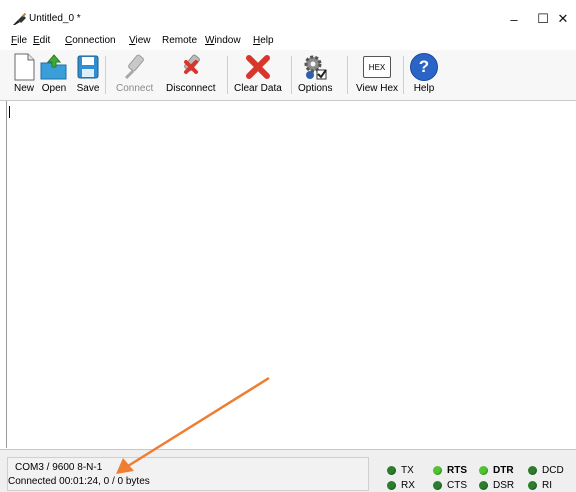 Image resolution: width=576 pixels, height=492 pixels. What do you see at coordinates (179, 40) in the screenshot?
I see `menu-remote: Remote` at bounding box center [179, 40].